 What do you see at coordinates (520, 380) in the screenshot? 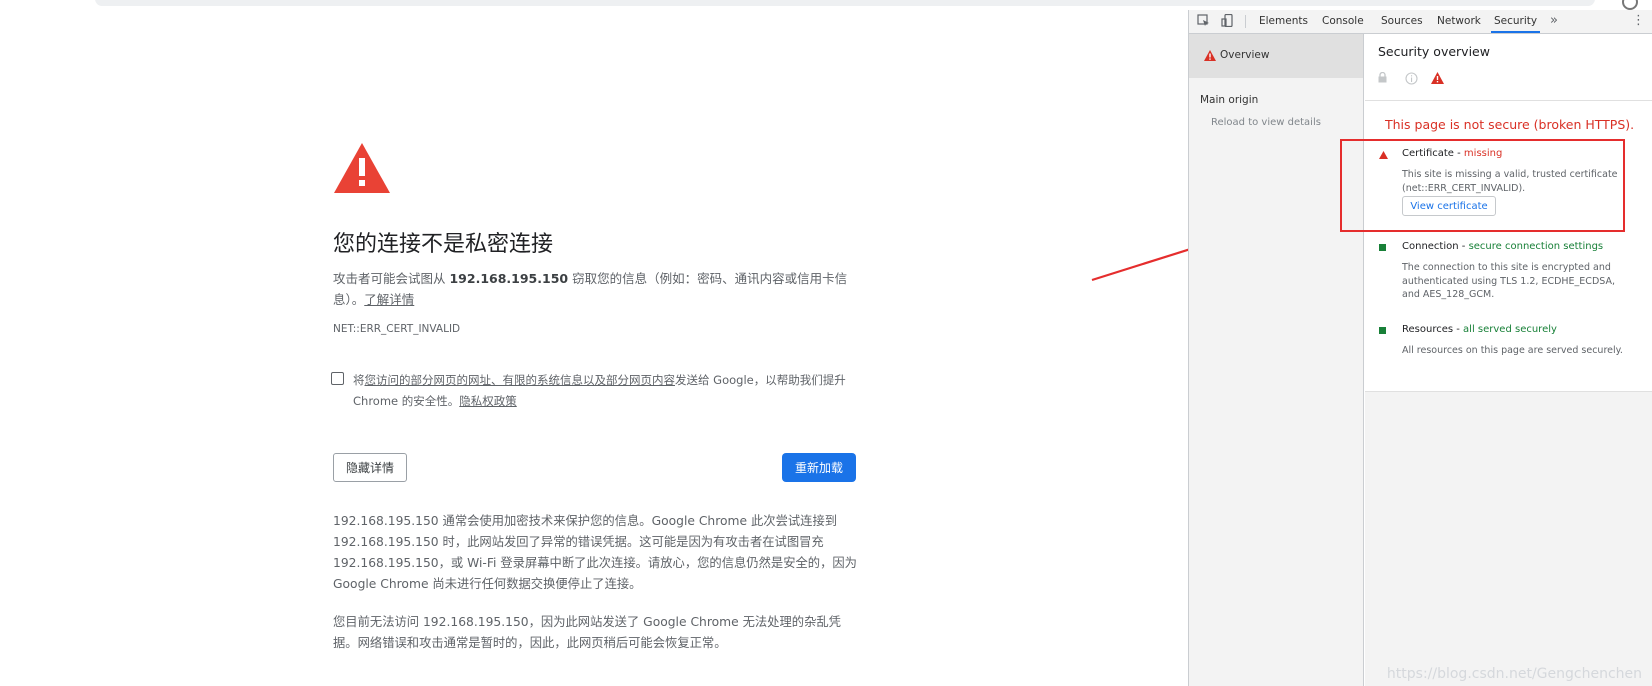
I see `report-content-link: 您访问的部分网页的网址、有限的系统信息以及部分网页内容` at bounding box center [520, 380].